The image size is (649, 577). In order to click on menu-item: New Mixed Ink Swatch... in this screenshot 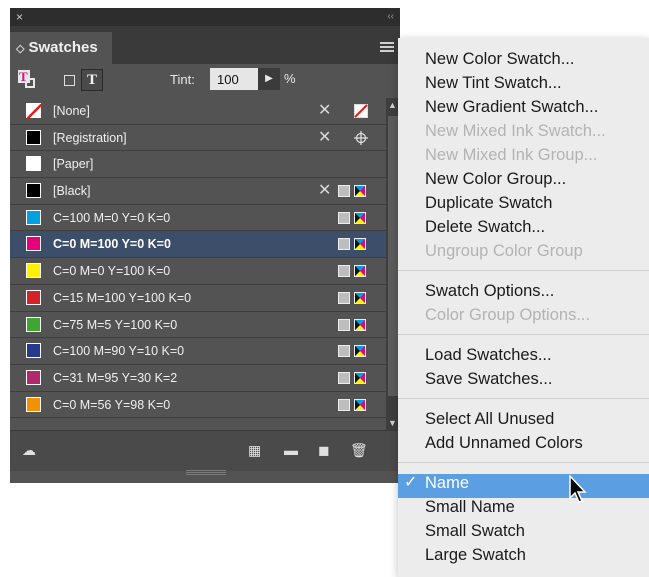, I will do `click(515, 131)`.